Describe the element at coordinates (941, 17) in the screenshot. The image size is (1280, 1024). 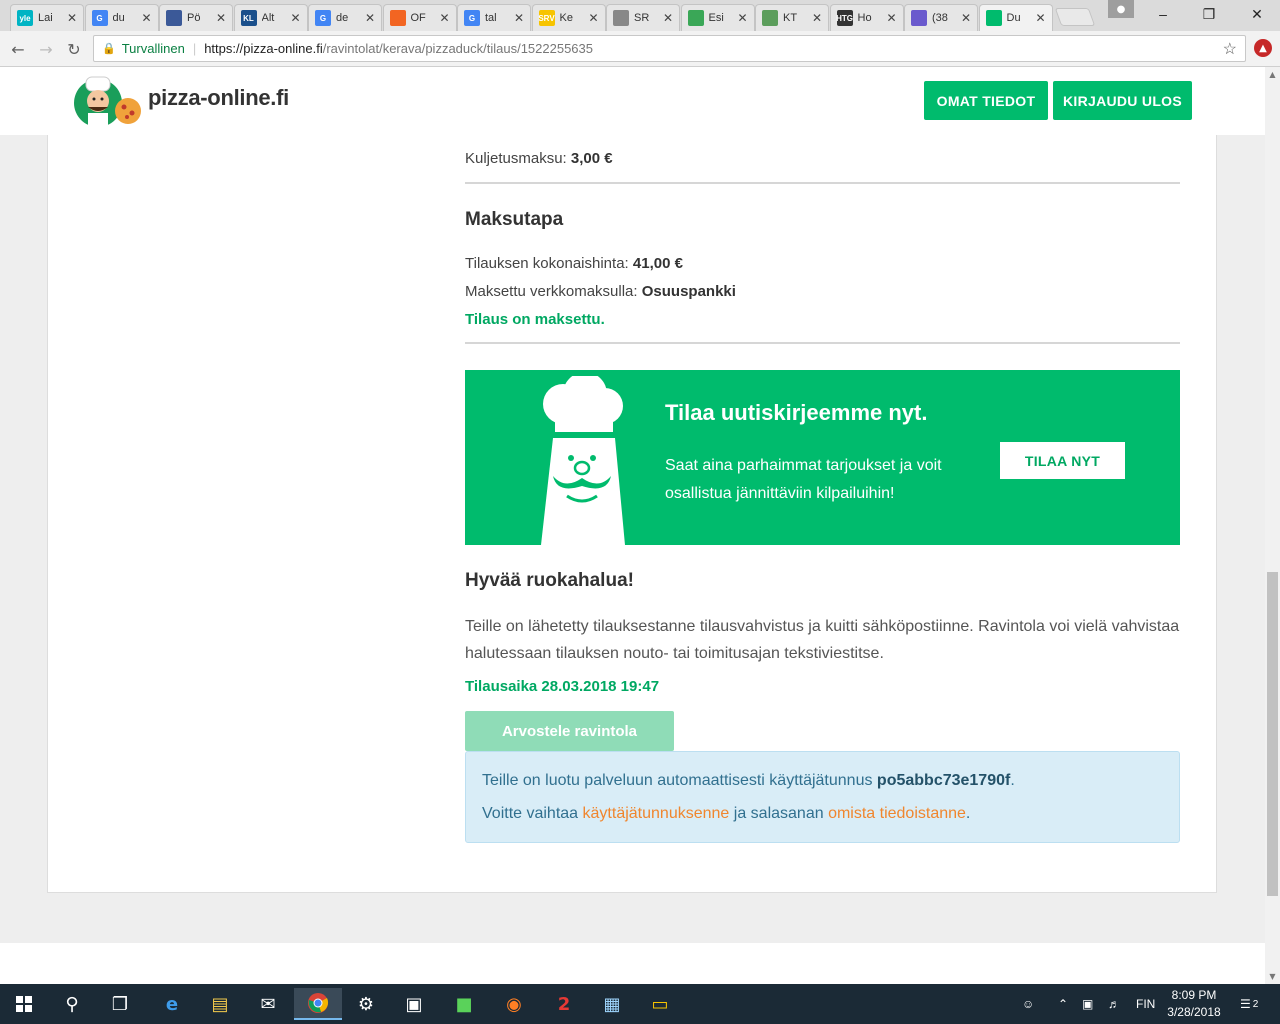
I see `browser-tab: (38 ✕` at that location.